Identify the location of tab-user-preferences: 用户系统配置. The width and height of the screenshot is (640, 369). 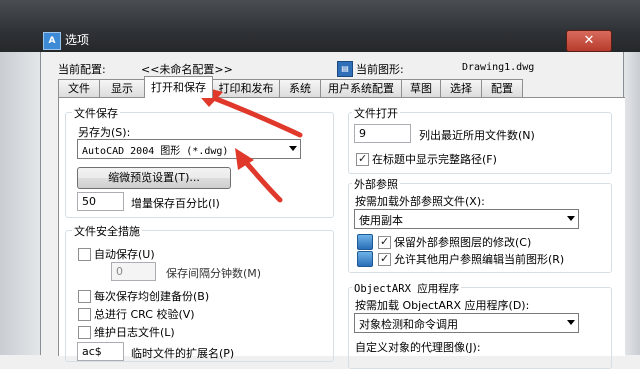
(361, 88).